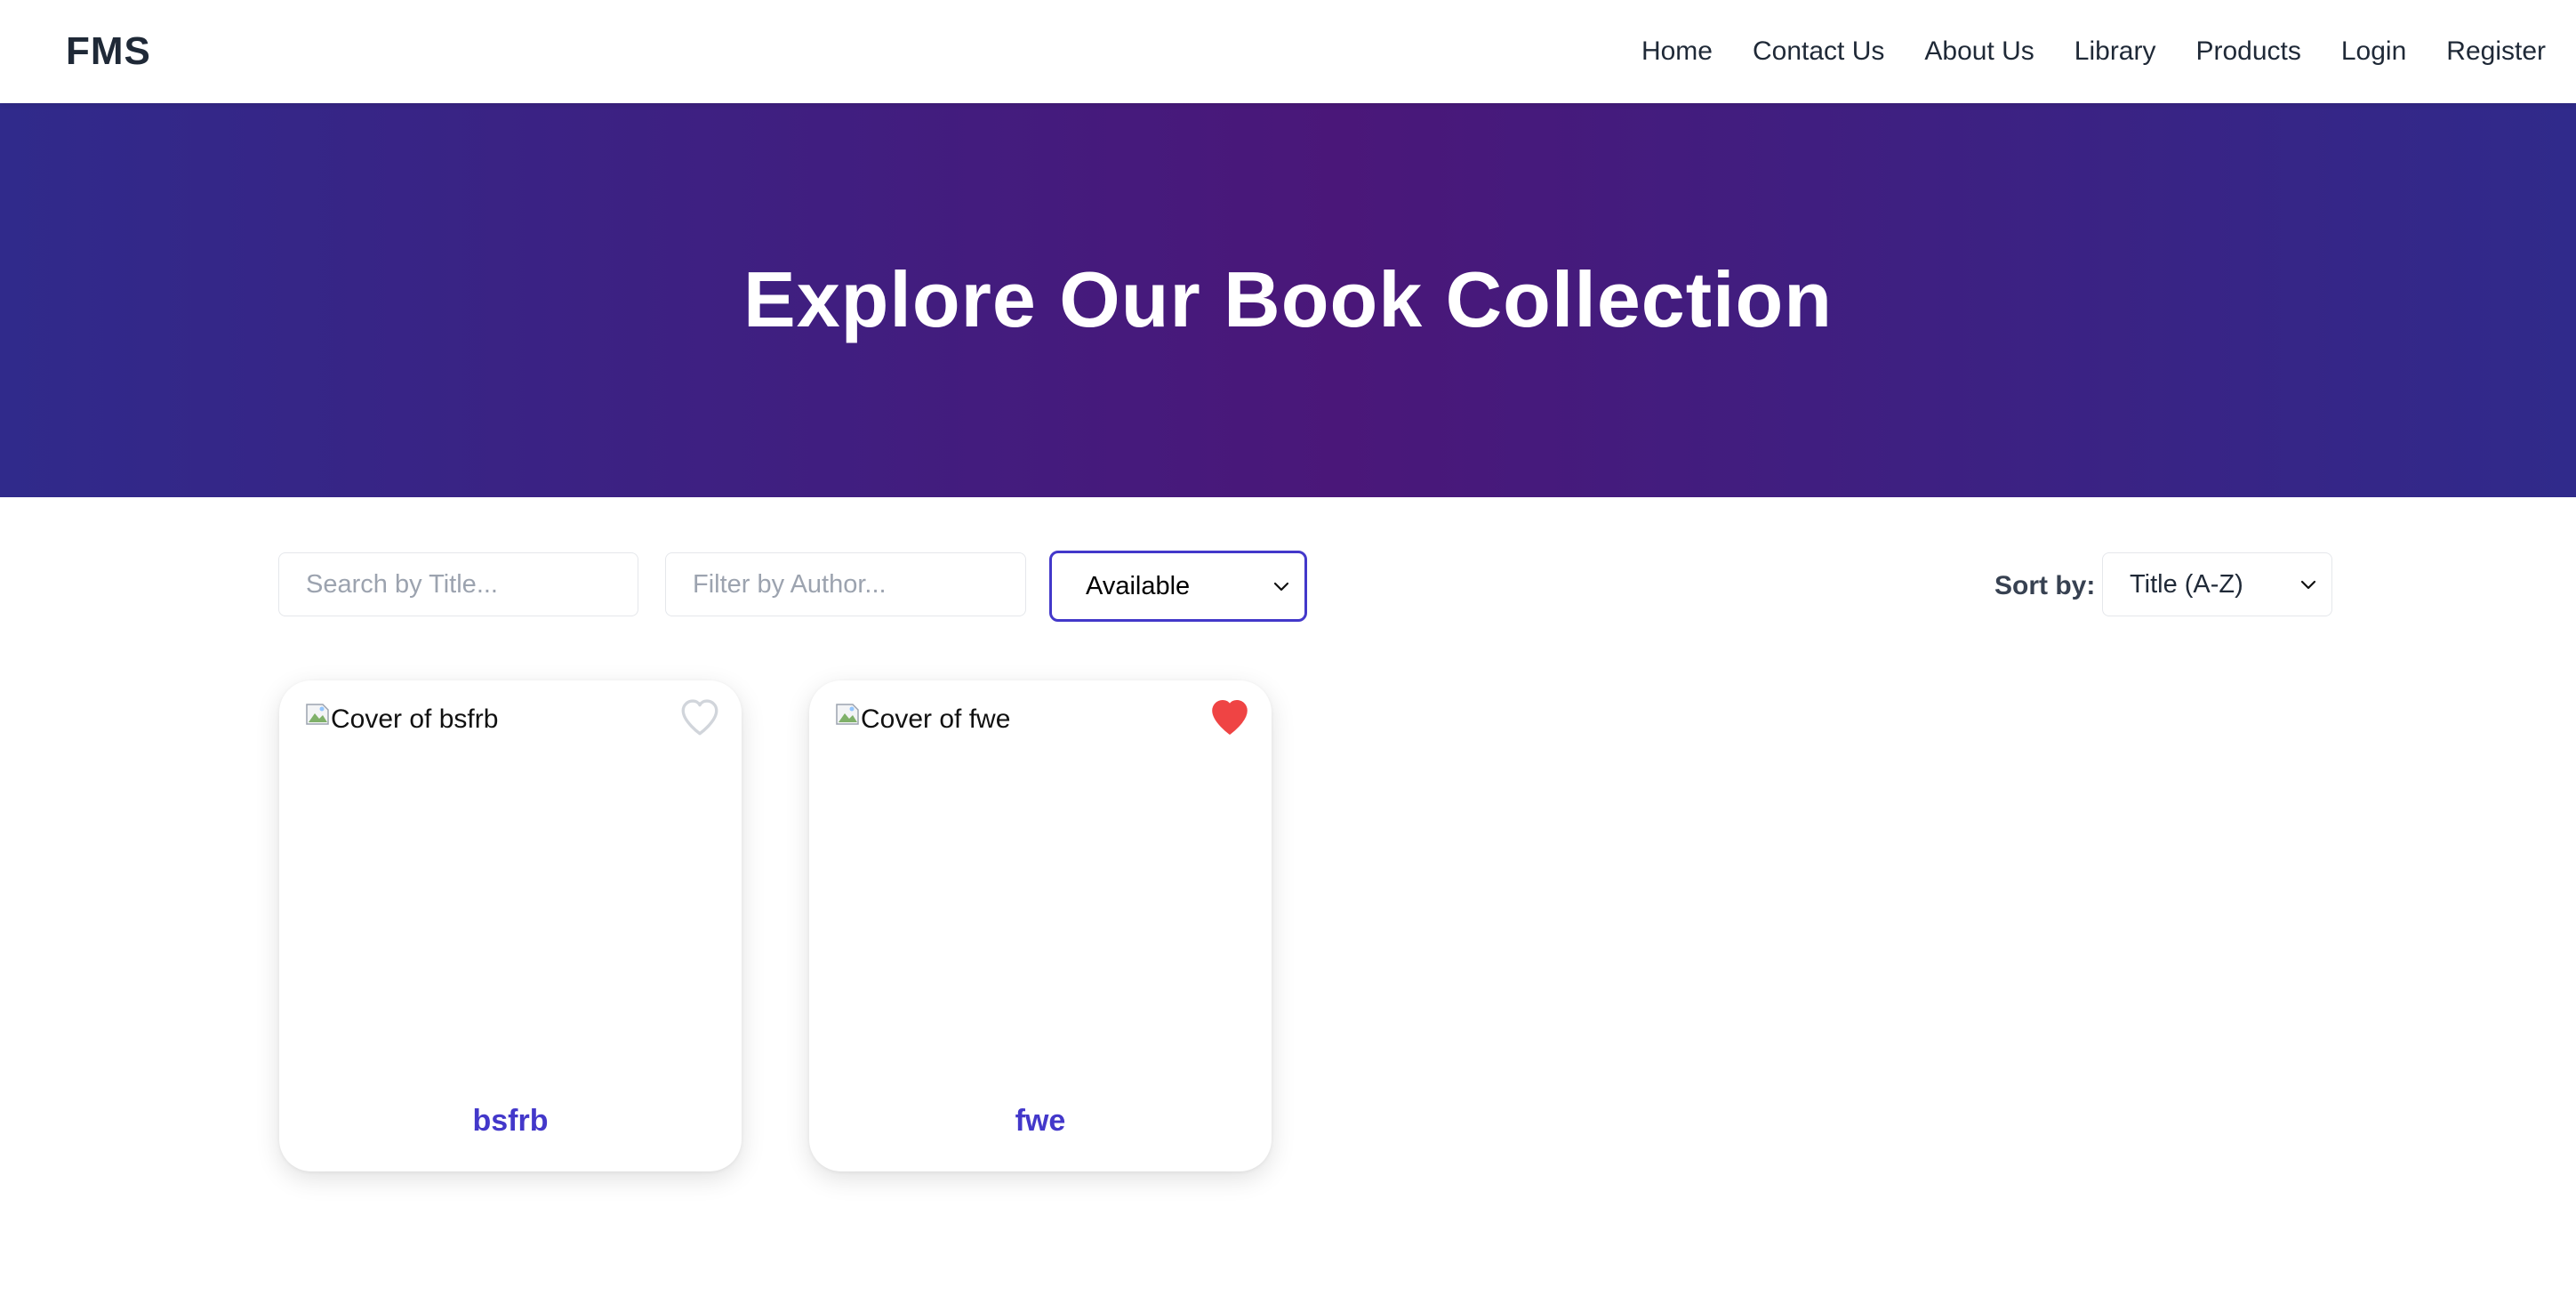 The height and width of the screenshot is (1312, 2576). I want to click on nav-link-products: Products, so click(2247, 51).